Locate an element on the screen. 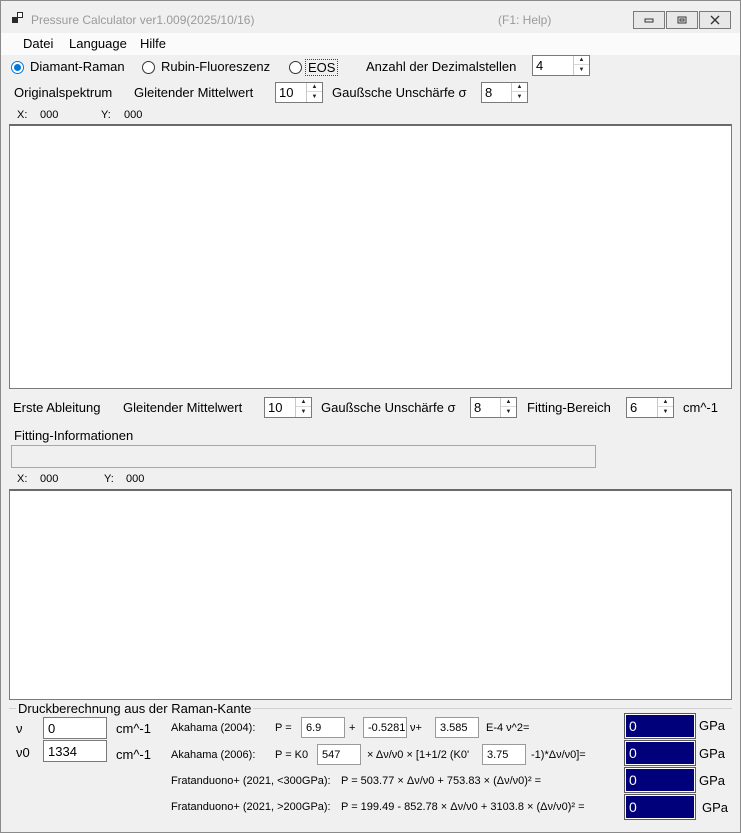 The image size is (741, 833). derivative-x-value: 000 is located at coordinates (49, 479).